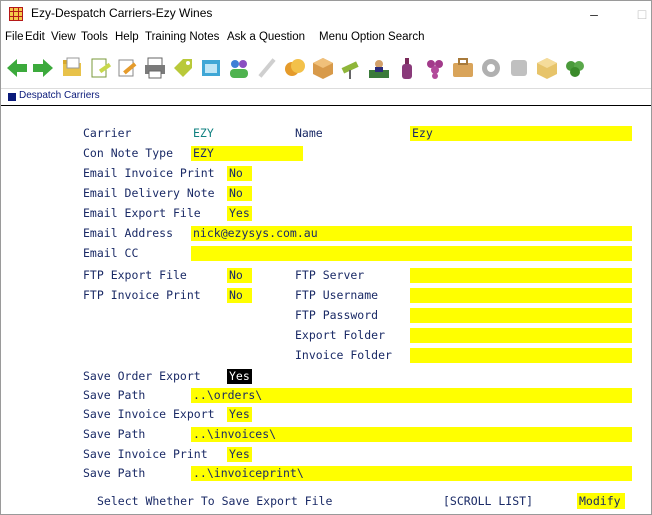  I want to click on carrier-label: Carrier, so click(107, 133).